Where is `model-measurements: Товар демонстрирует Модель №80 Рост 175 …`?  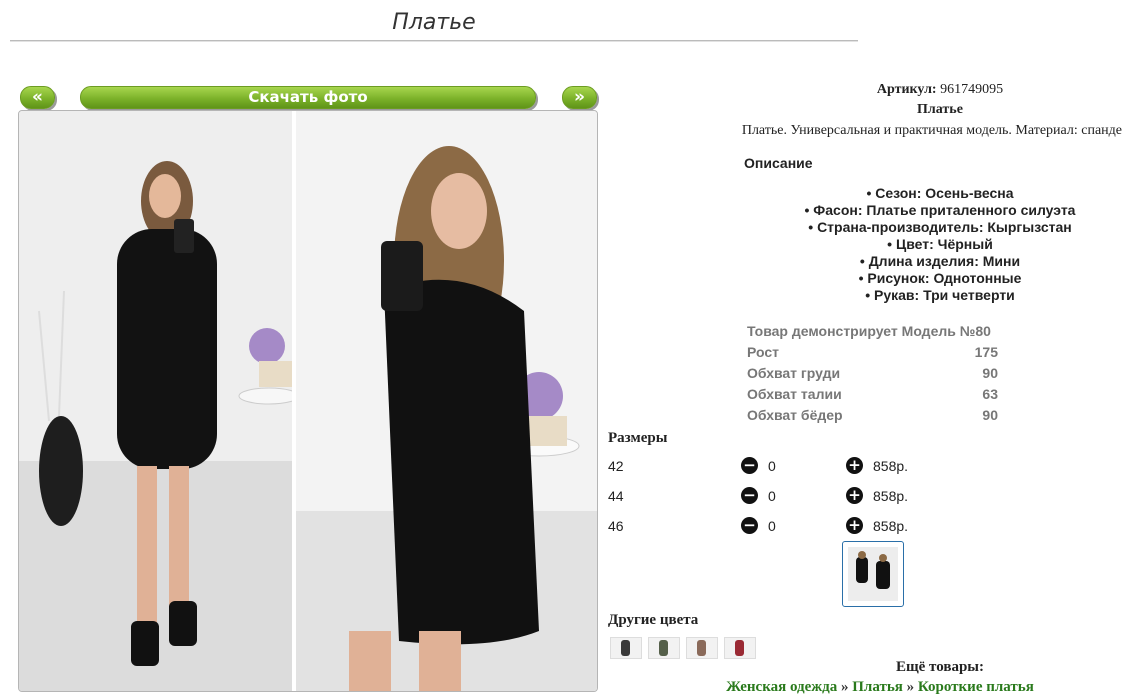
model-measurements: Товар демонстрирует Модель №80 Рост 175 … is located at coordinates (872, 373).